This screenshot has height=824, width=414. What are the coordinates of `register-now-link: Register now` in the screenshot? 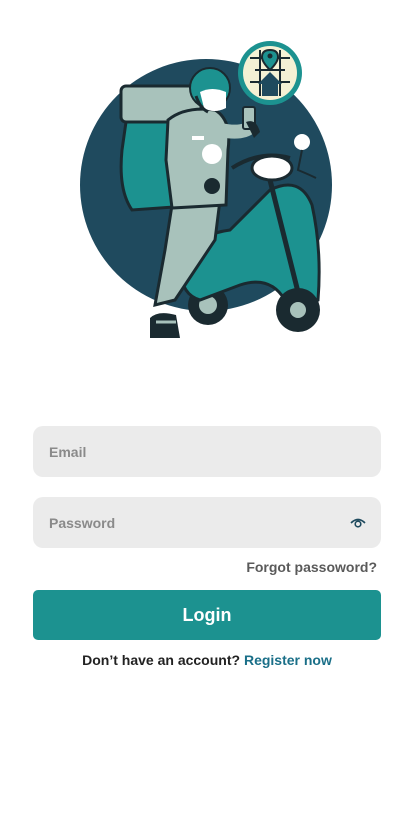 It's located at (288, 660).